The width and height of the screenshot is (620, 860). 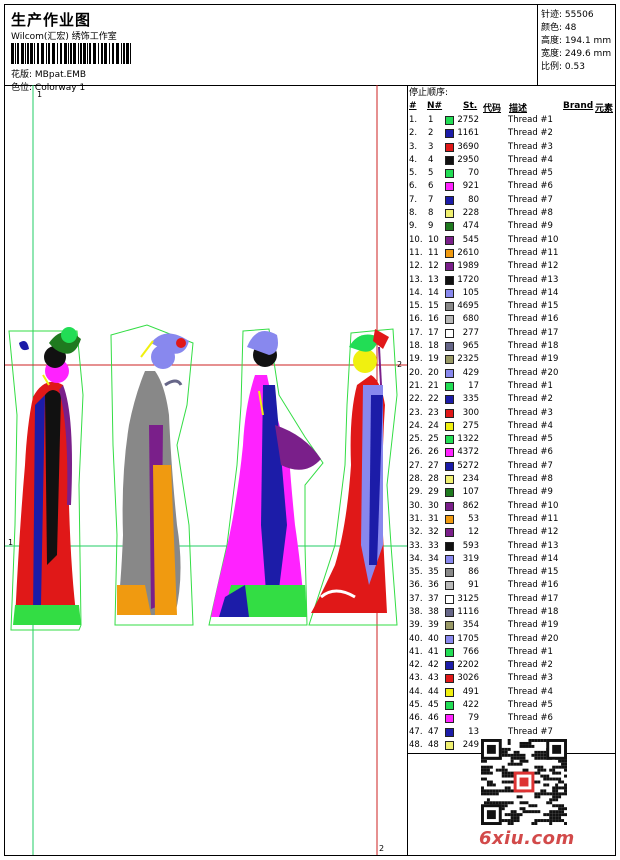 I want to click on thread-needle: 25, so click(x=433, y=439).